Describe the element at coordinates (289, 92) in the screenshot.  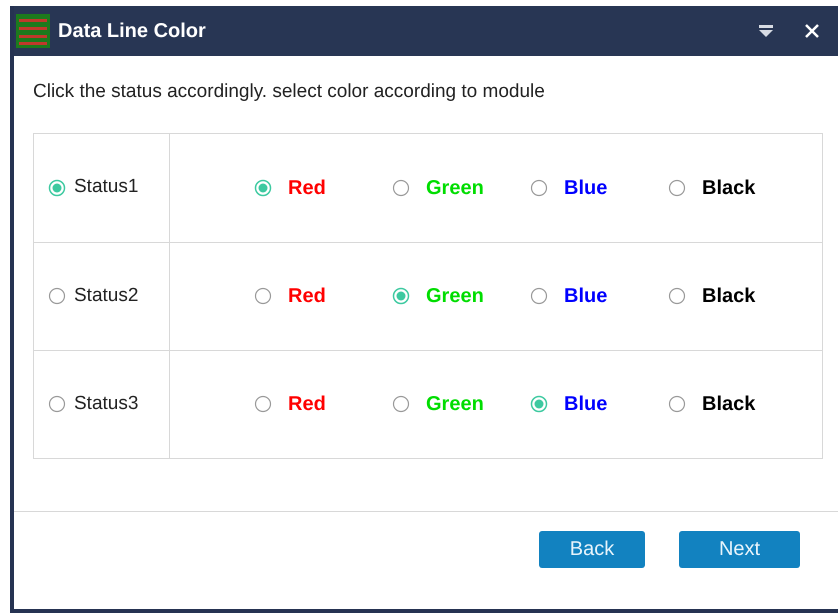
I see `instruction-text: Click the status accordingly. select color according to module` at that location.